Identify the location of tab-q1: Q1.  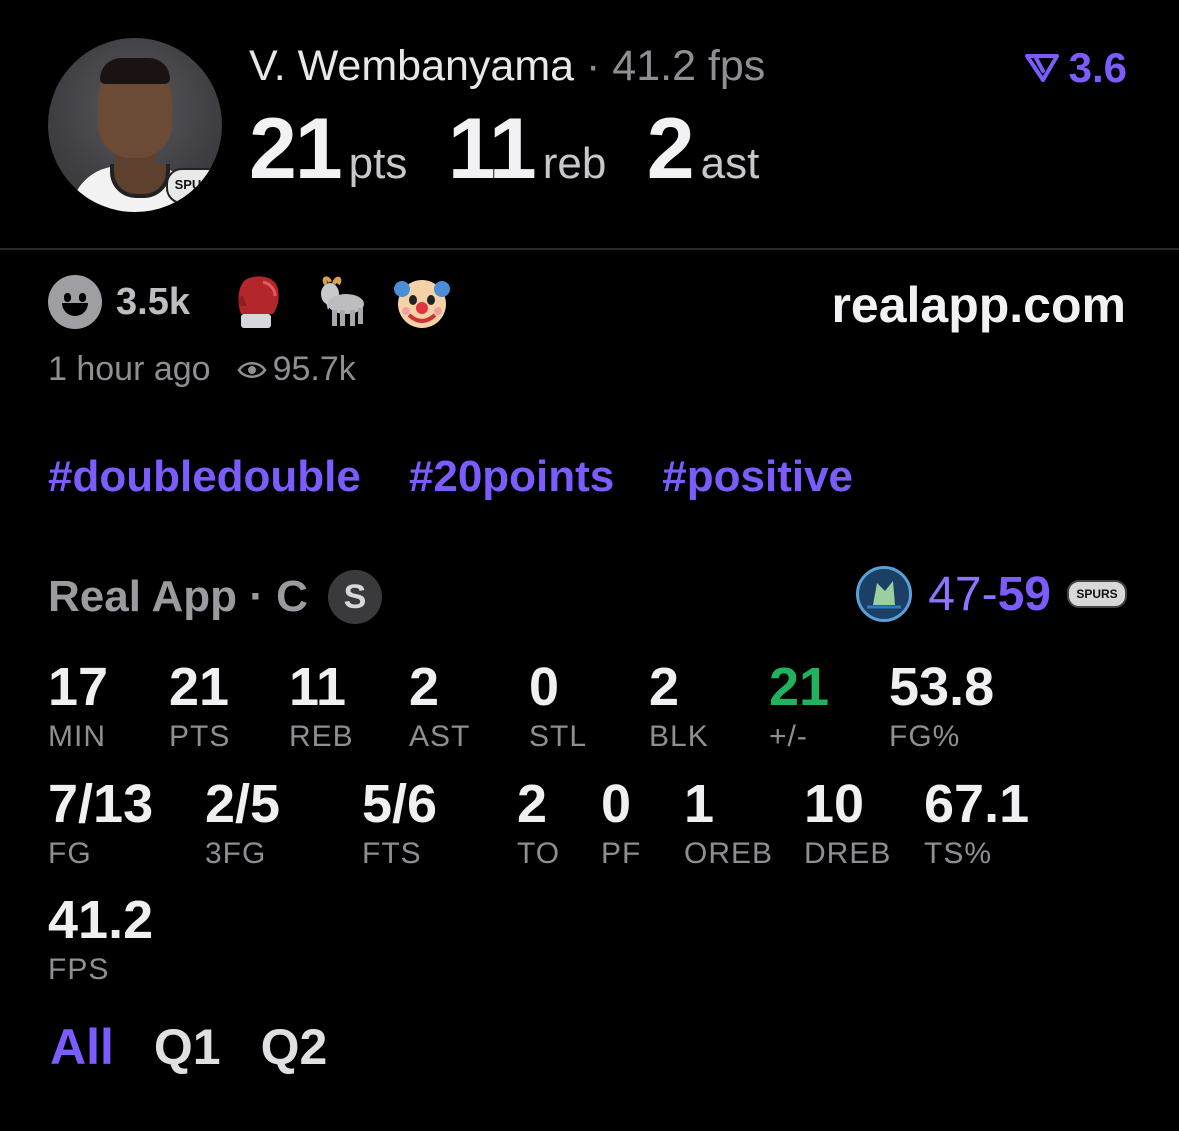
(187, 1047).